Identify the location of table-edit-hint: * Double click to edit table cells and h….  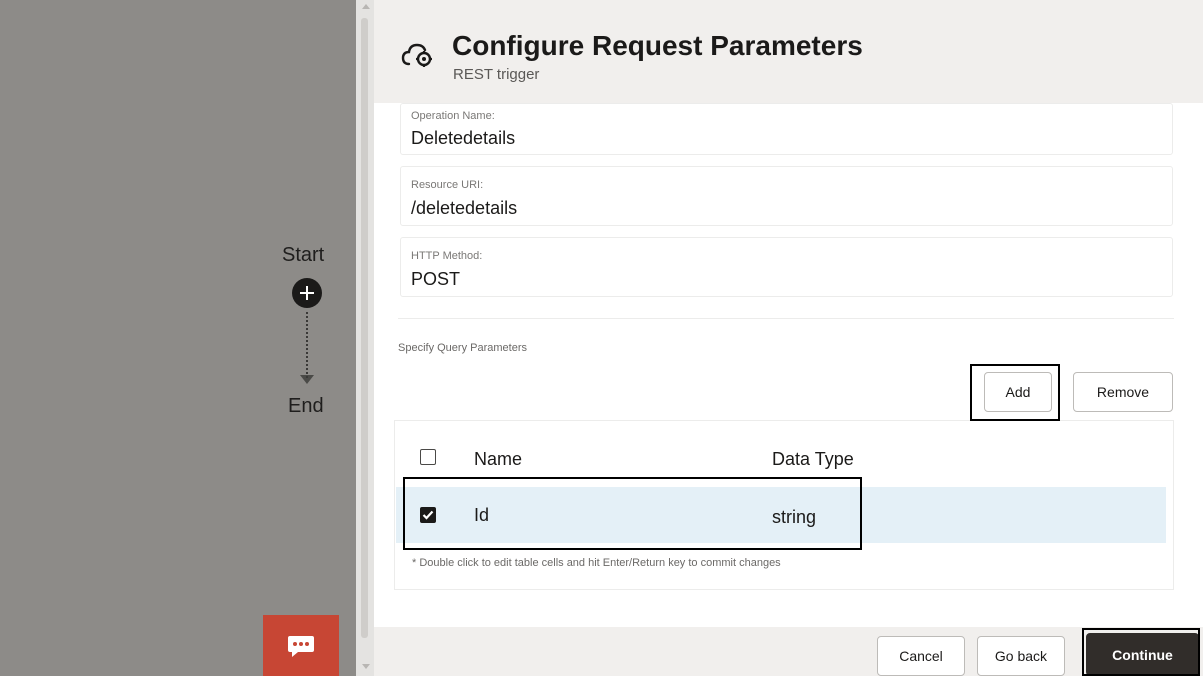
(596, 563).